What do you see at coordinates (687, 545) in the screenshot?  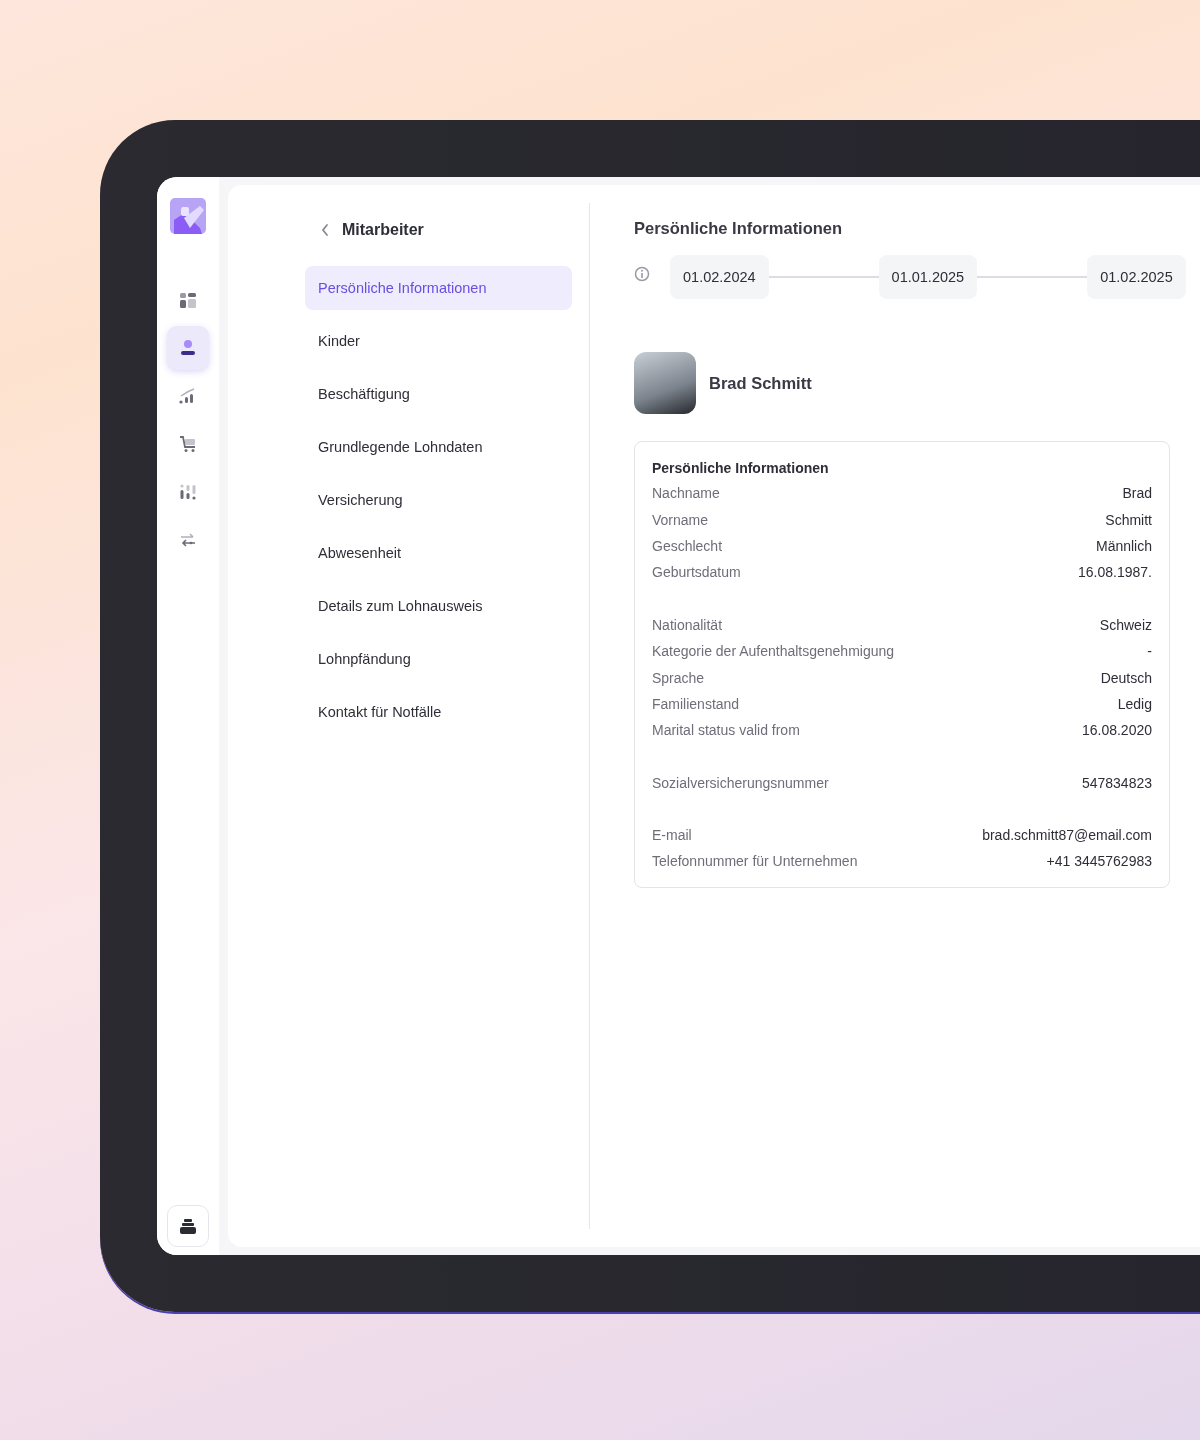 I see `field-label: Geschlecht` at bounding box center [687, 545].